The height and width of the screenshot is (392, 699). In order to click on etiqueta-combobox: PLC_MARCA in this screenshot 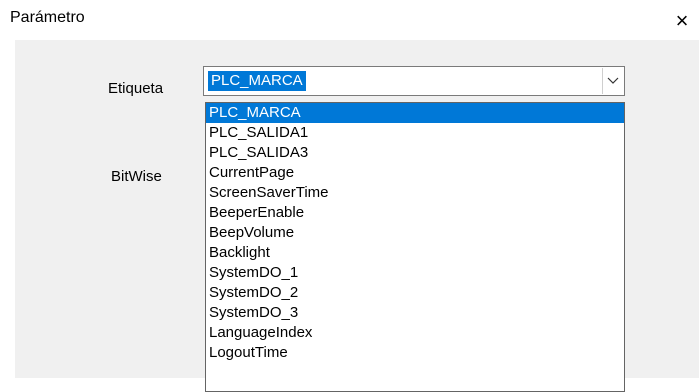, I will do `click(414, 81)`.